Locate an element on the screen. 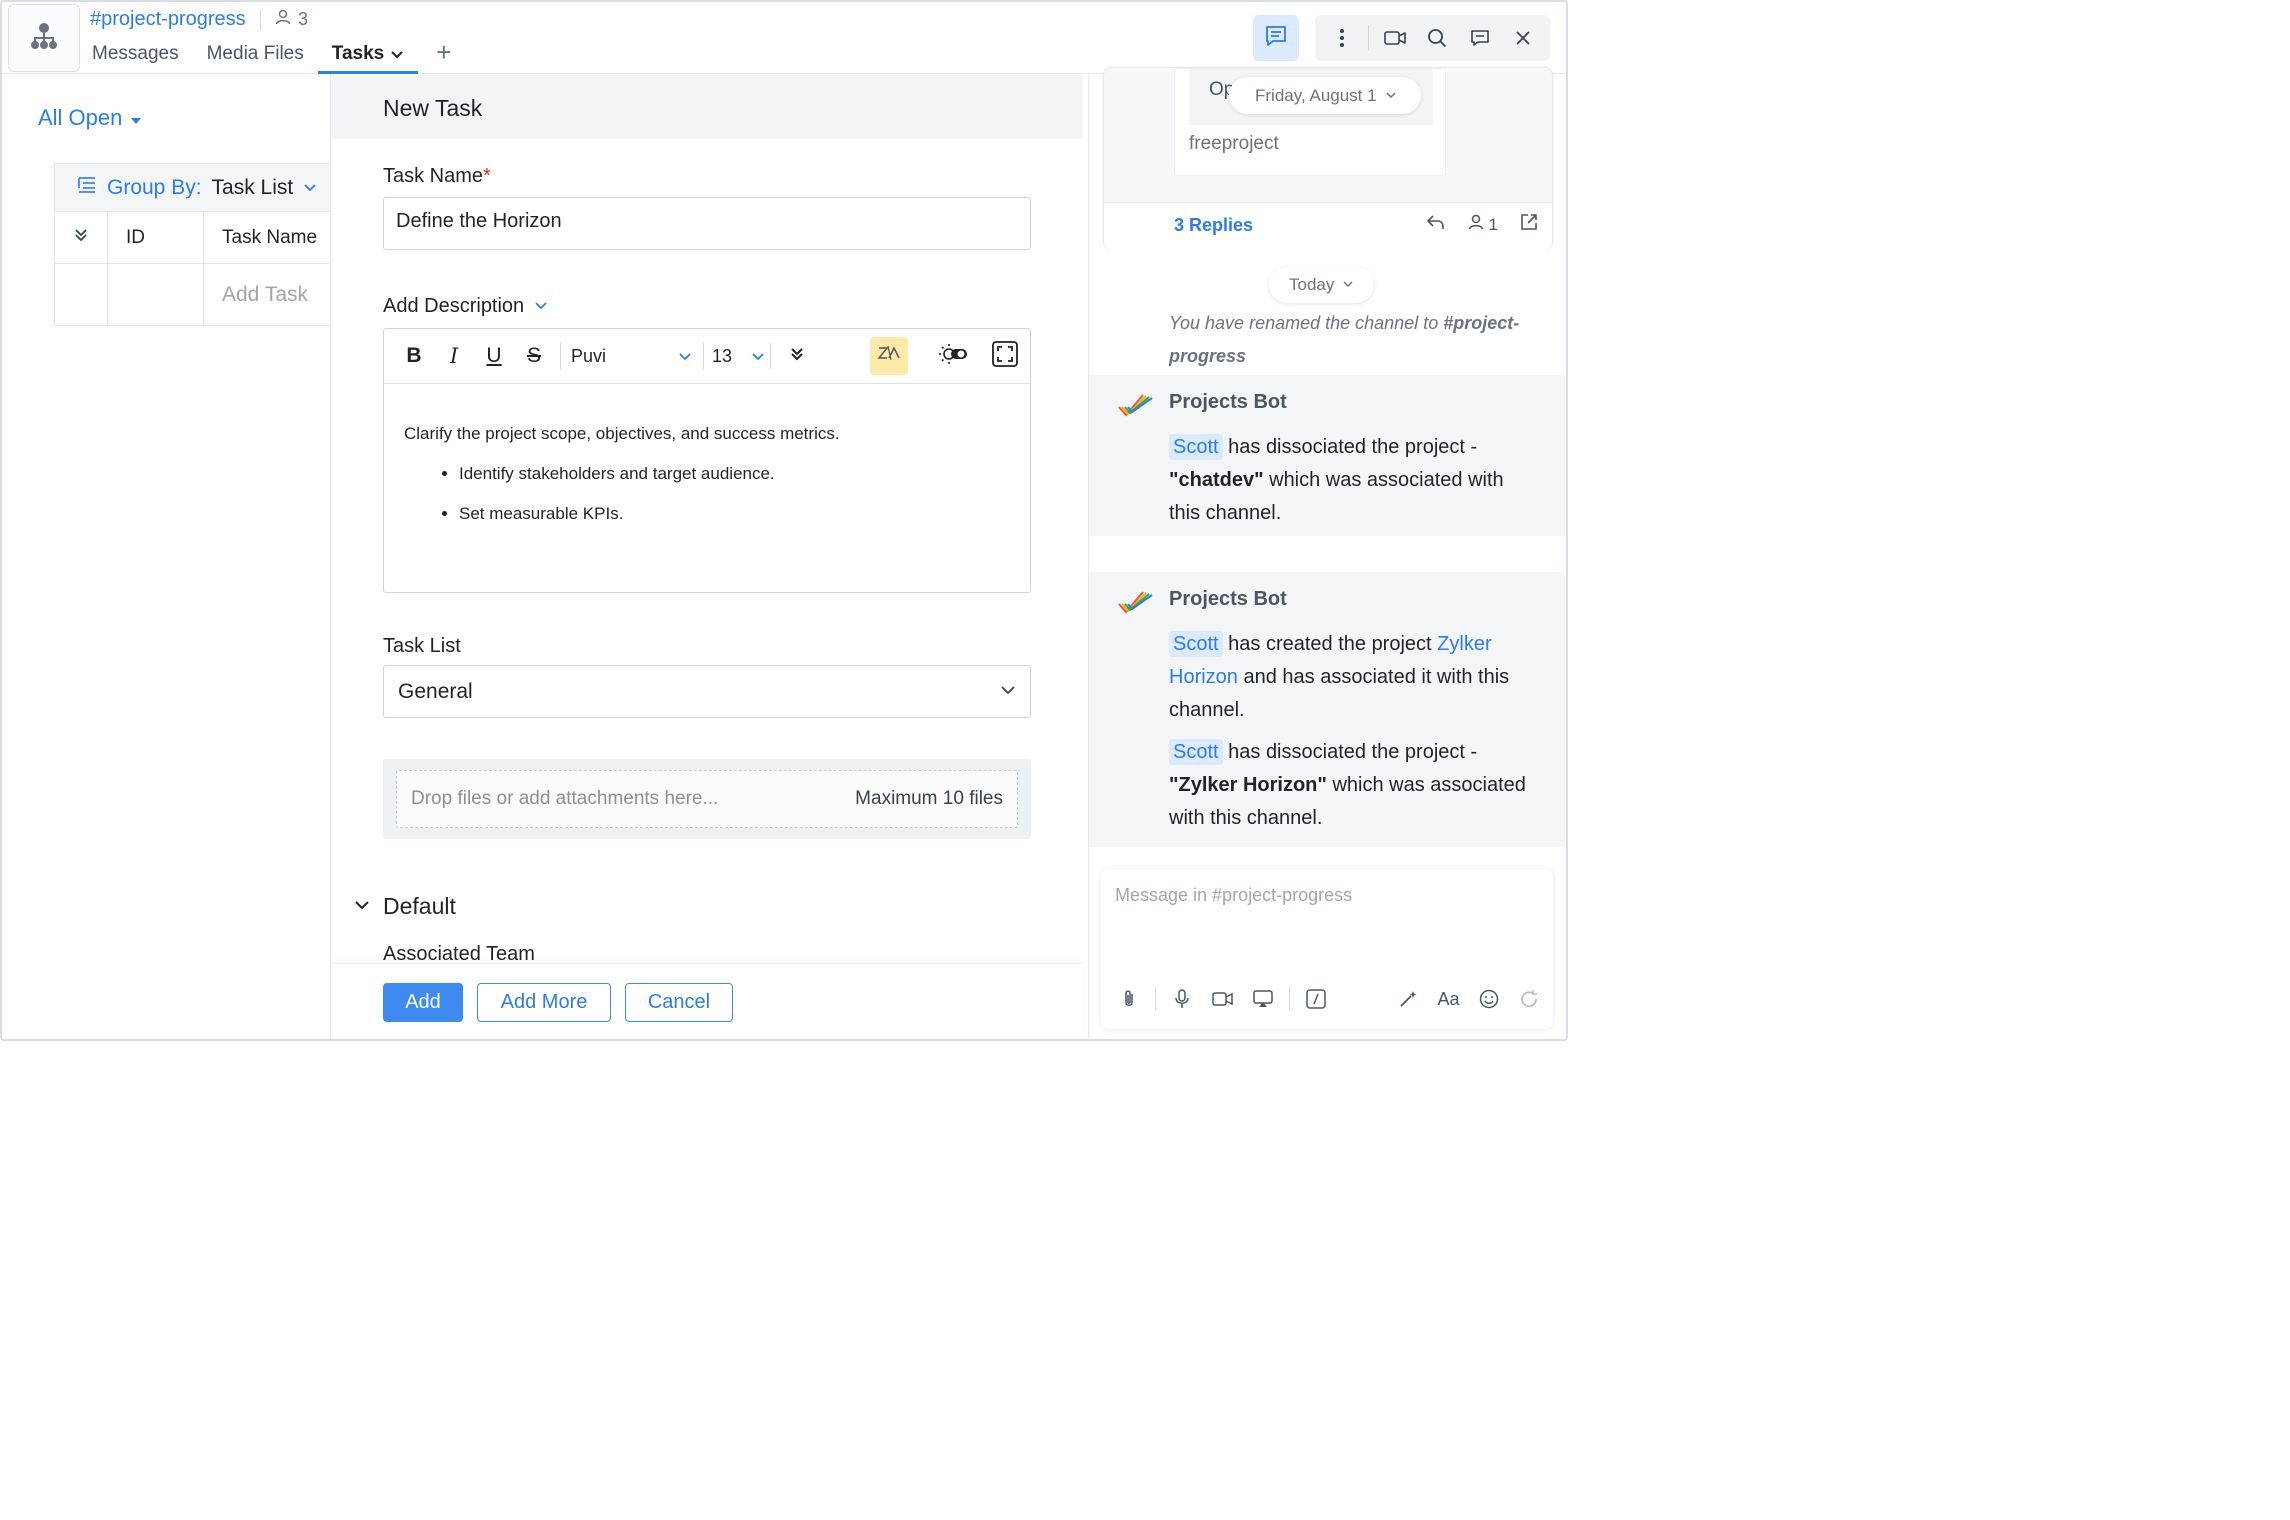 This screenshot has height=1520, width=2290. share-icon is located at coordinates (1529, 224).